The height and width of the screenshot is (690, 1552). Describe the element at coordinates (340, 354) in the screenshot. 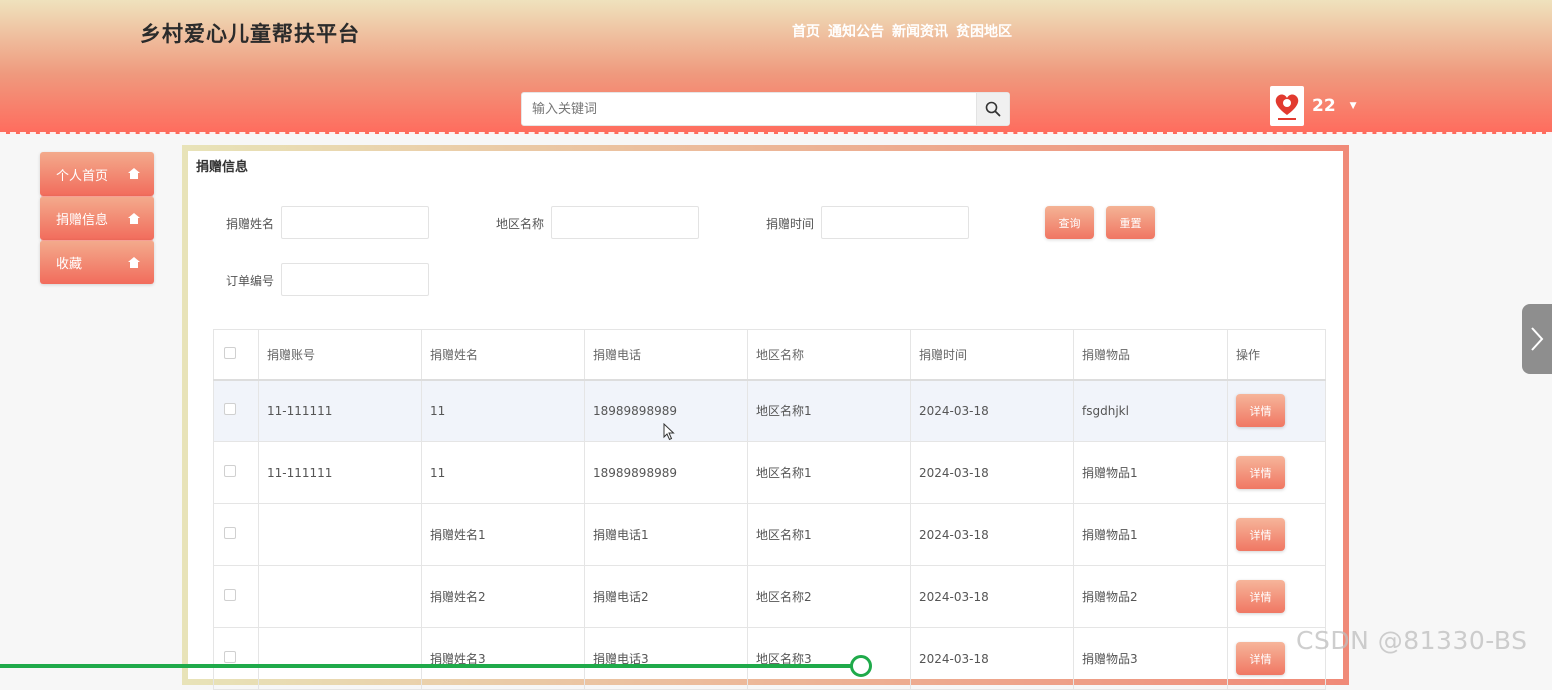

I see `col-header-account: 捐赠账号` at that location.